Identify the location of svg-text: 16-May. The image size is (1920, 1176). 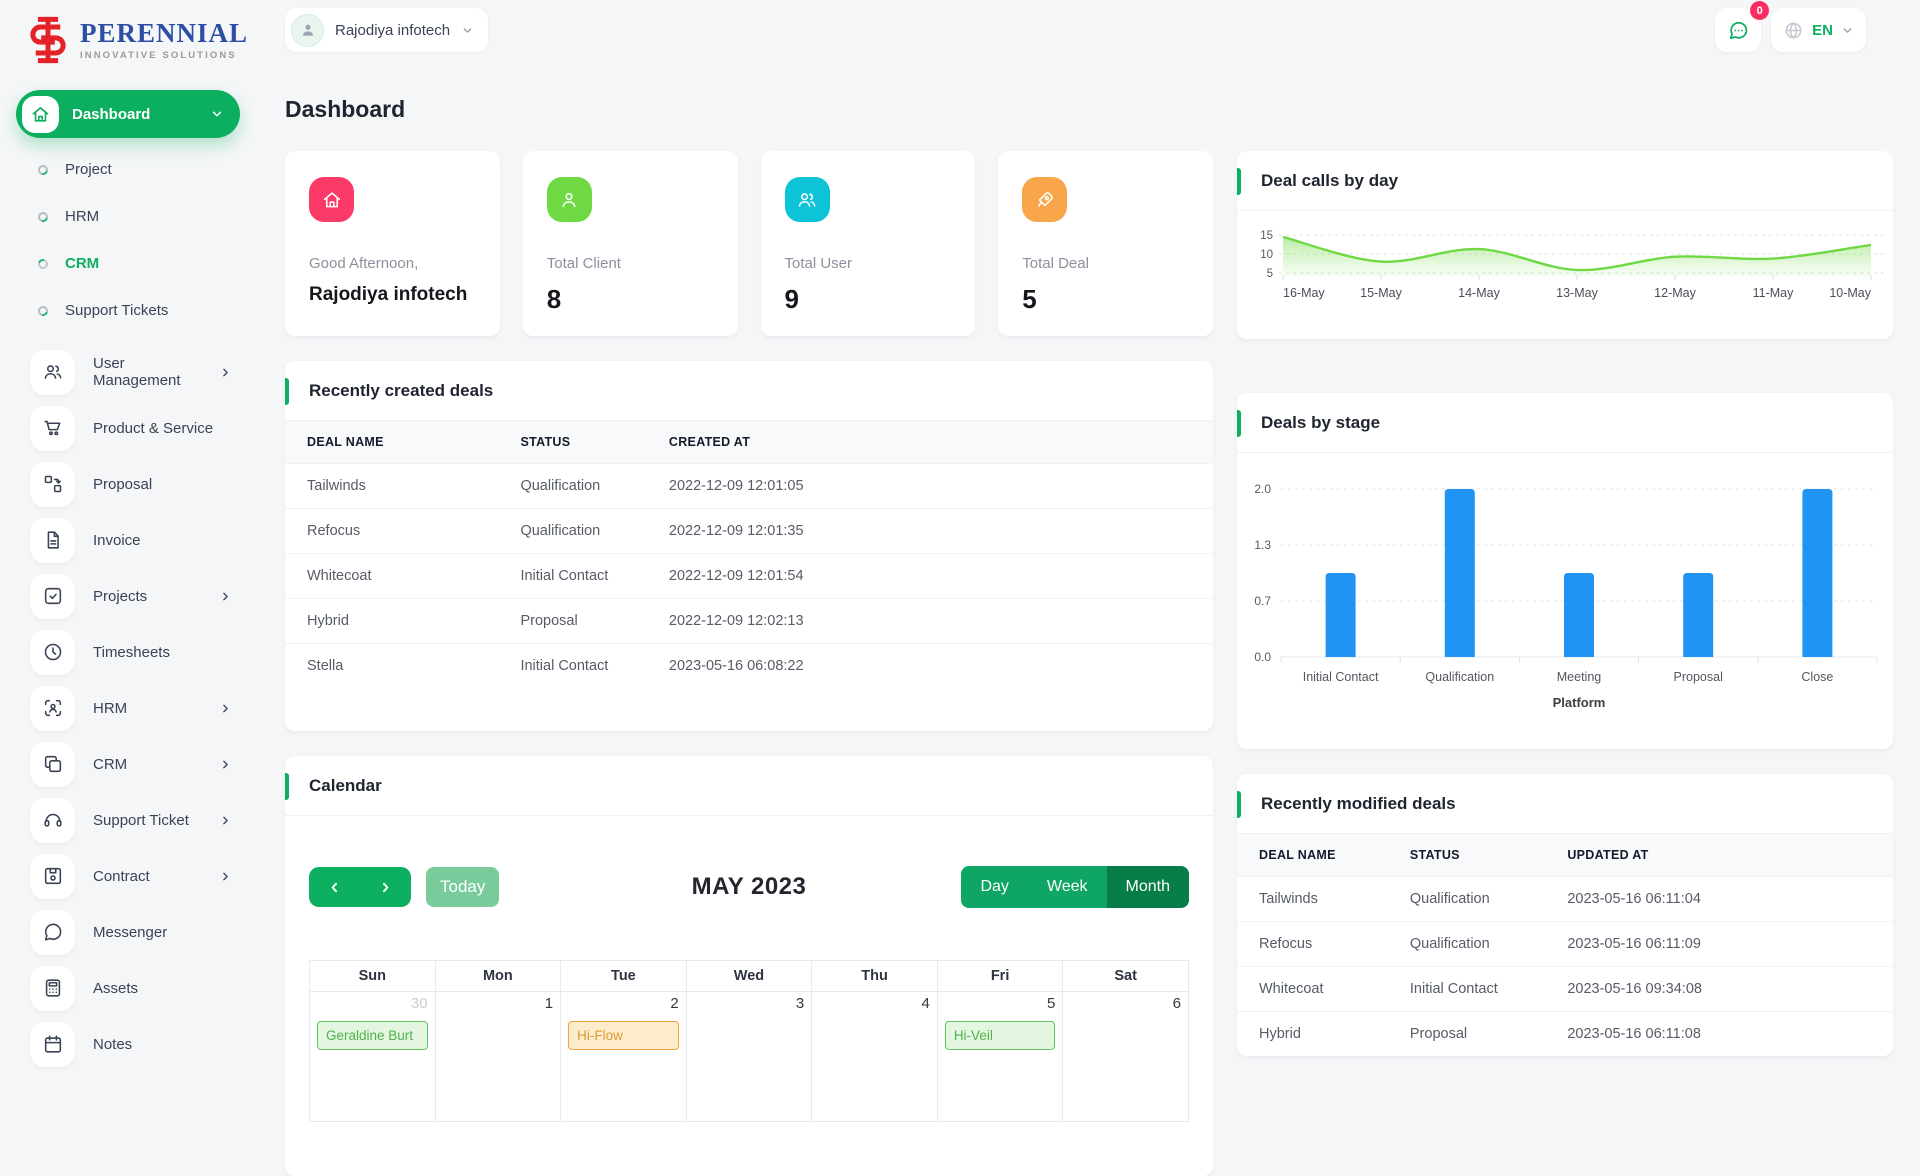
(1304, 293).